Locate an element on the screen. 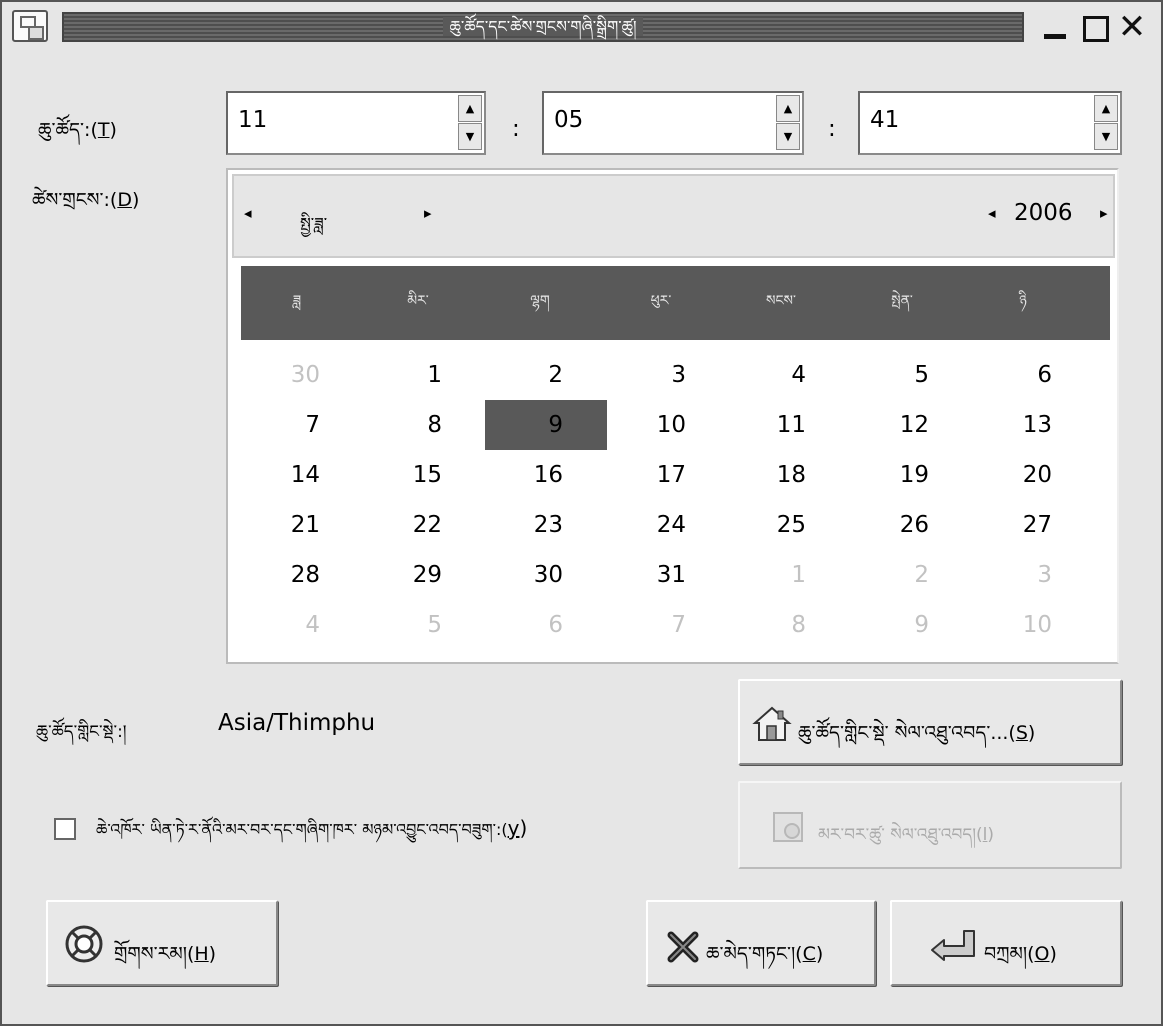  second-spinner: 41 ▲ ▼ is located at coordinates (990, 123).